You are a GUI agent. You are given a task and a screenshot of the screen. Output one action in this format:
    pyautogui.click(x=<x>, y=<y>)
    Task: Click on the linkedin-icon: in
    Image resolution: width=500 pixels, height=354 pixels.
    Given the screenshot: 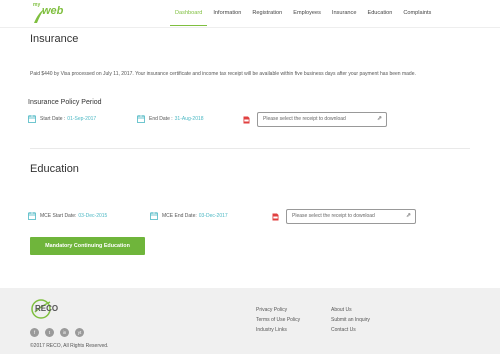 What is the action you would take?
    pyautogui.click(x=64, y=332)
    